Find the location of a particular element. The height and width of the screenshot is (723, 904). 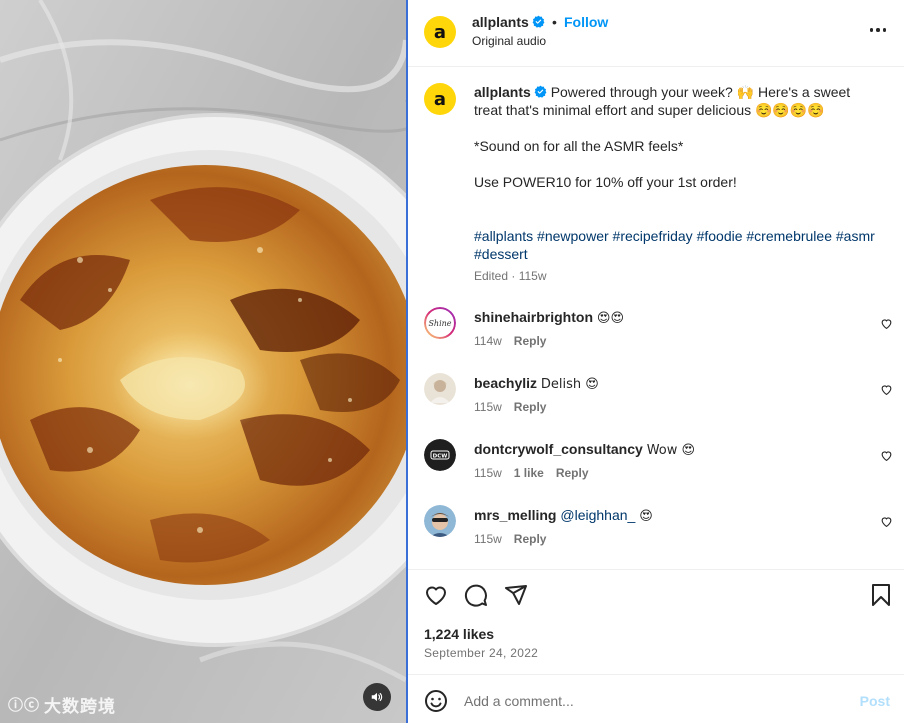

comment-text: shinehairbrighton 😍😍 is located at coordinates (549, 317).